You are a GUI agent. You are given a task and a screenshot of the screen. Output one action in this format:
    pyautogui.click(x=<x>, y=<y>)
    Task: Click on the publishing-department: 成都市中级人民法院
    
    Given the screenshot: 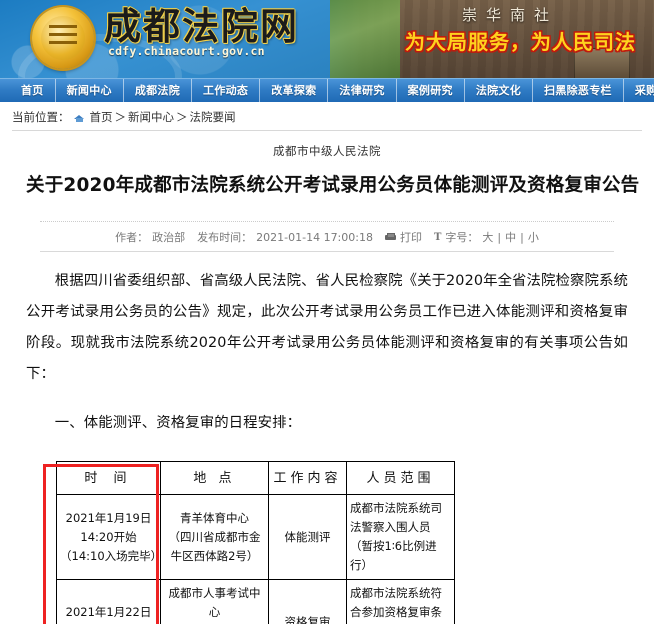 What is the action you would take?
    pyautogui.click(x=327, y=151)
    